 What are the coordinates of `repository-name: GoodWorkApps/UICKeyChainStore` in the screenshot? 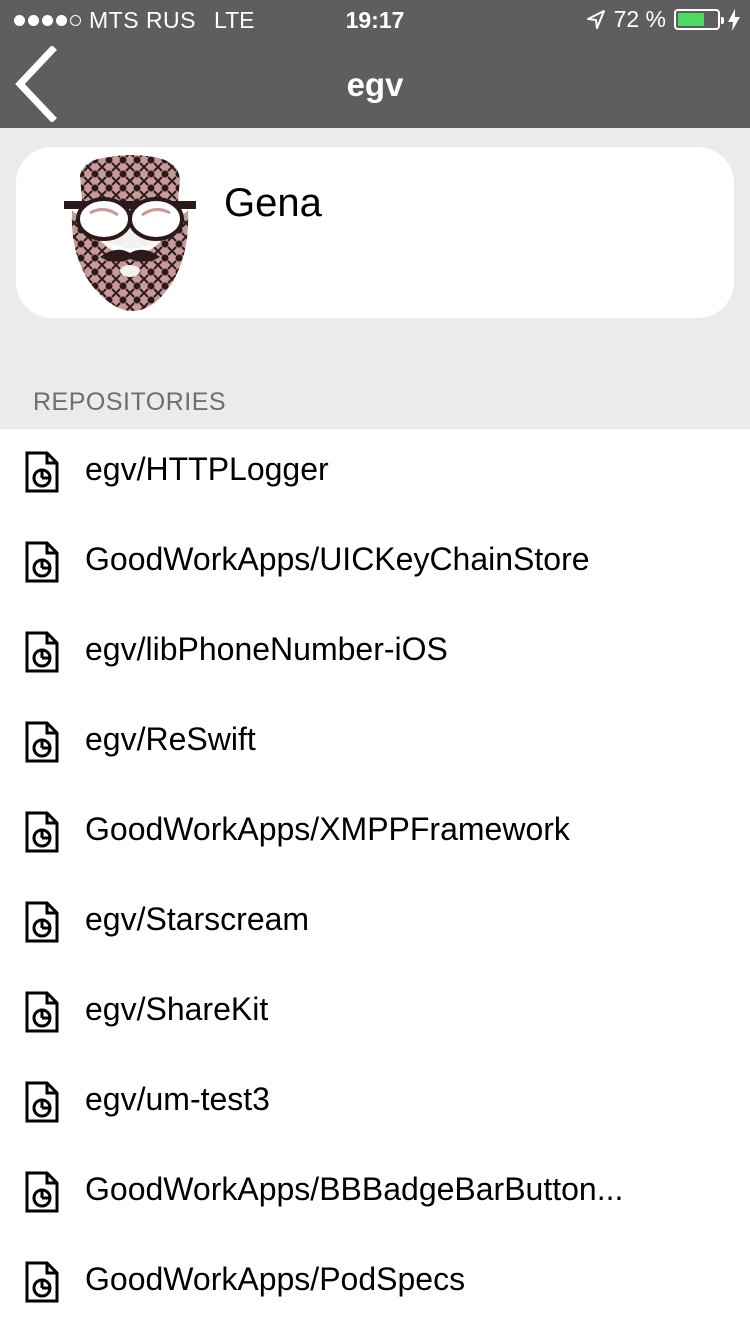 It's located at (337, 559).